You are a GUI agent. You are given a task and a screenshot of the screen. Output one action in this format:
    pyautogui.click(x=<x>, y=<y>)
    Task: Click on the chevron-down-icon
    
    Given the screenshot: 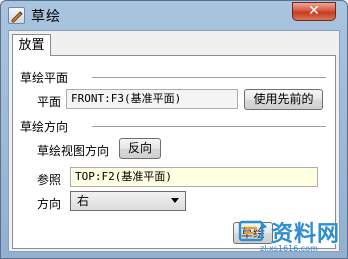 What is the action you would take?
    pyautogui.click(x=175, y=200)
    